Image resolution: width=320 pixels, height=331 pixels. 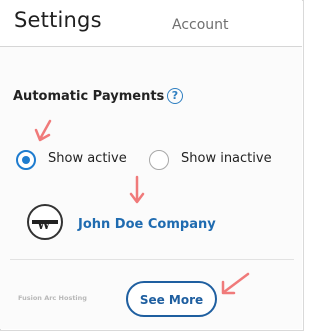 I want to click on tab-account: Account, so click(x=200, y=25).